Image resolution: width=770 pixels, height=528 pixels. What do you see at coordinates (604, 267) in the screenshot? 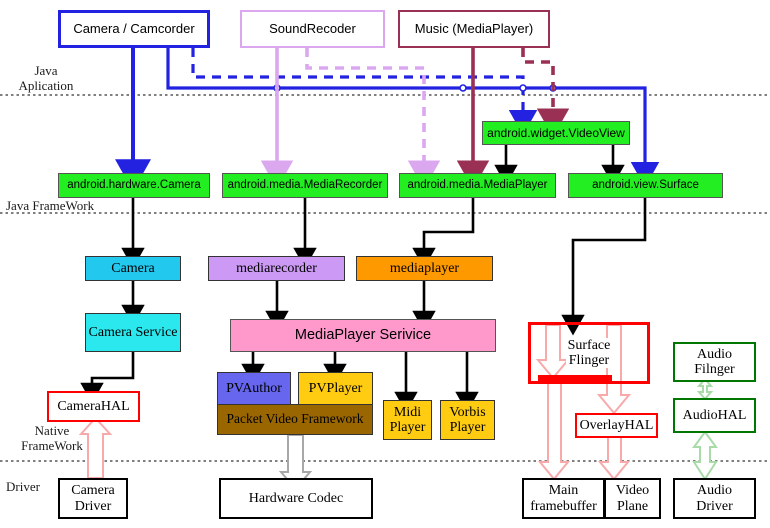
I see `wire-surface-to-surfaceflinger` at bounding box center [604, 267].